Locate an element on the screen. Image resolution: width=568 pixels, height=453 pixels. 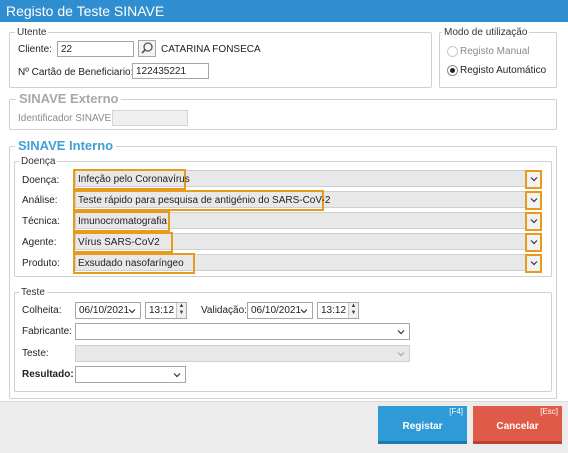
cartao-input: 122435221 is located at coordinates (170, 71).